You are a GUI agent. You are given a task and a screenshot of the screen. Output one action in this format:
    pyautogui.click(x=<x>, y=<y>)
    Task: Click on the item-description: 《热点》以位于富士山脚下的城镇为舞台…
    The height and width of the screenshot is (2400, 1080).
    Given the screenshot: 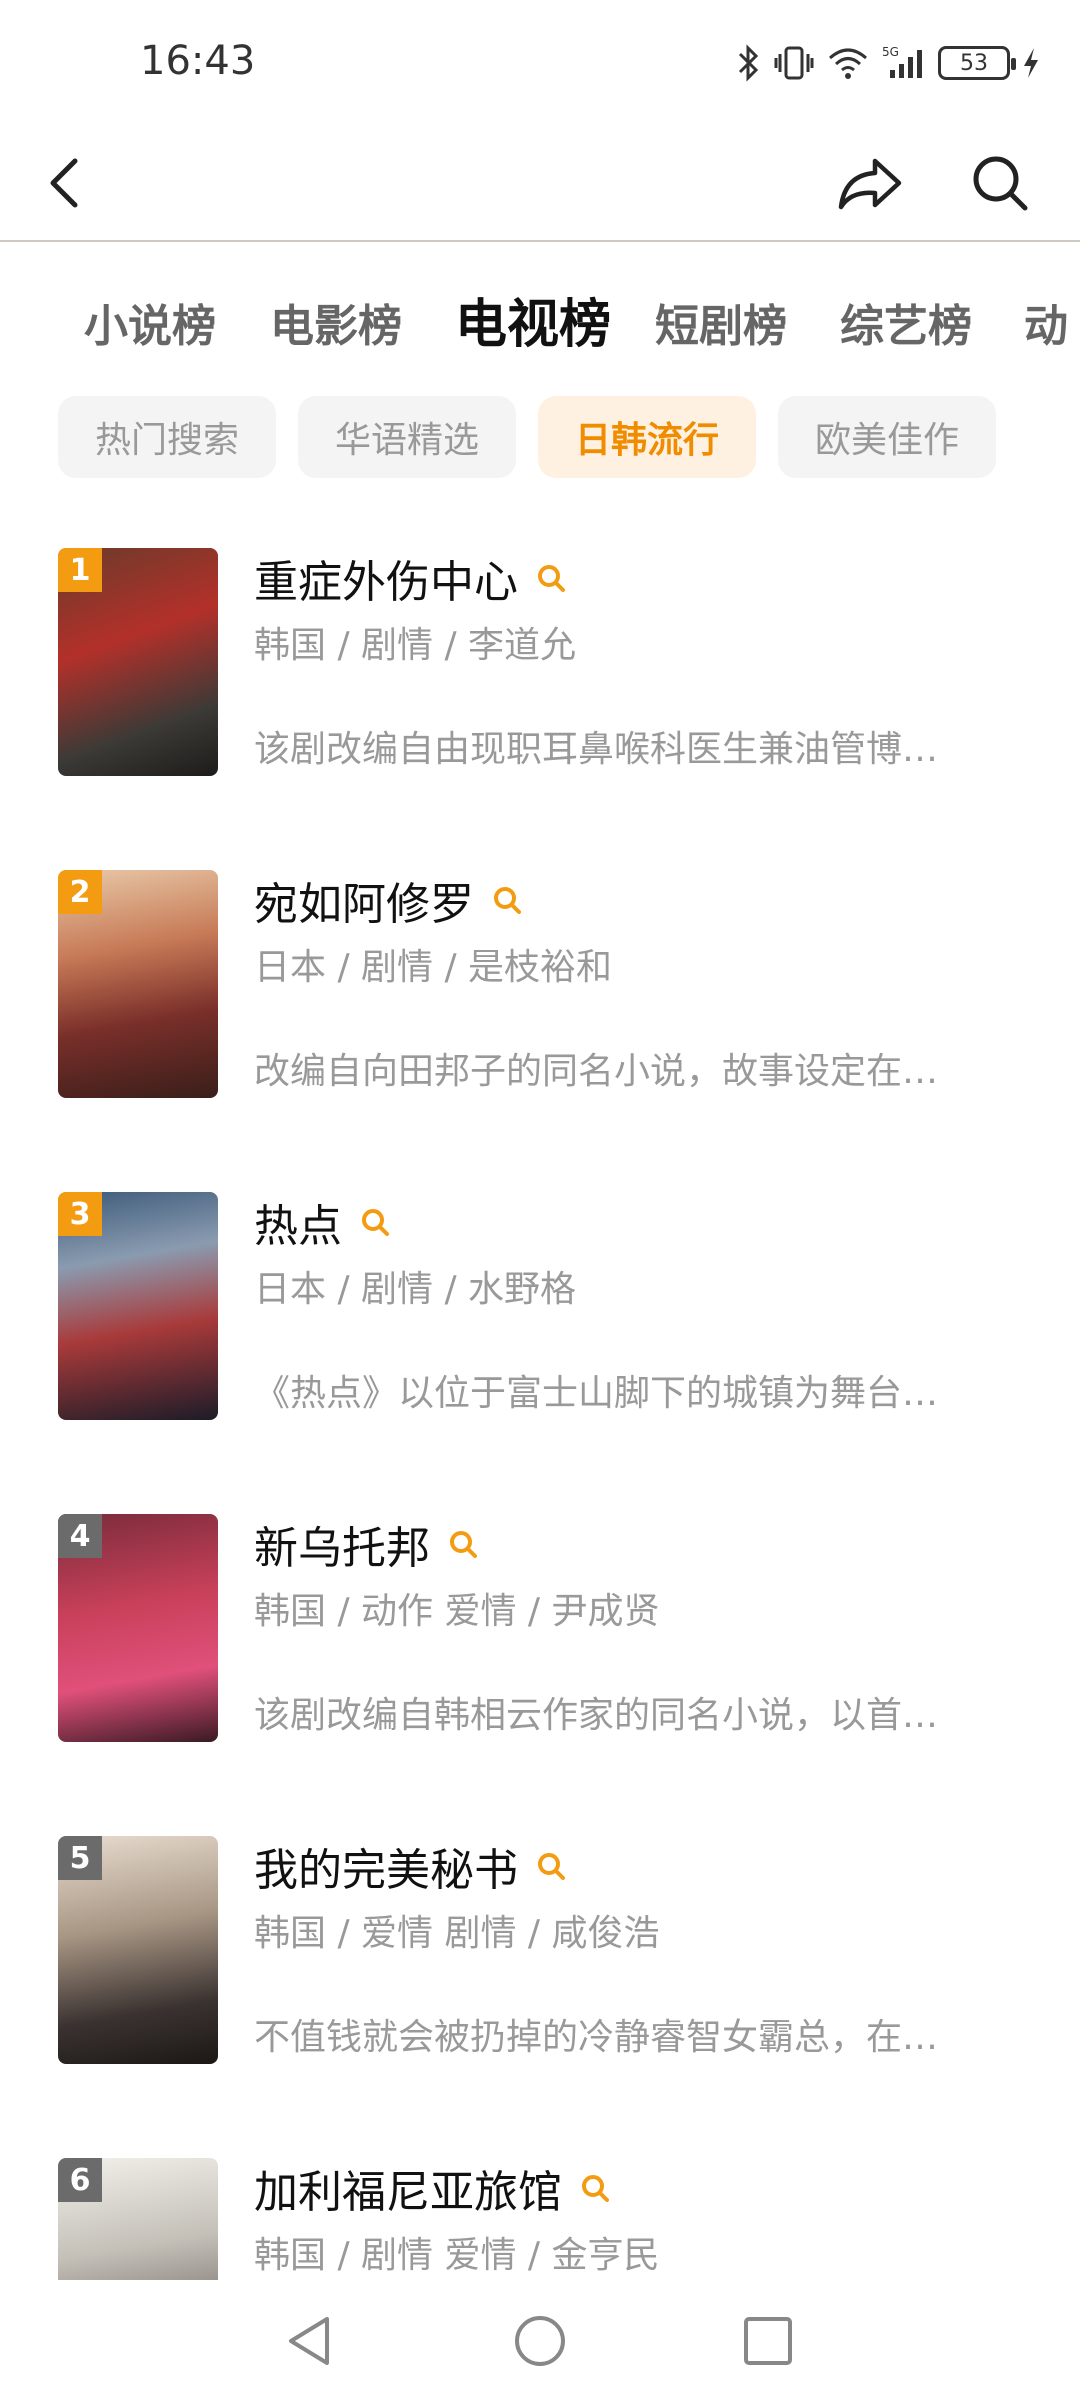 What is the action you would take?
    pyautogui.click(x=596, y=1393)
    